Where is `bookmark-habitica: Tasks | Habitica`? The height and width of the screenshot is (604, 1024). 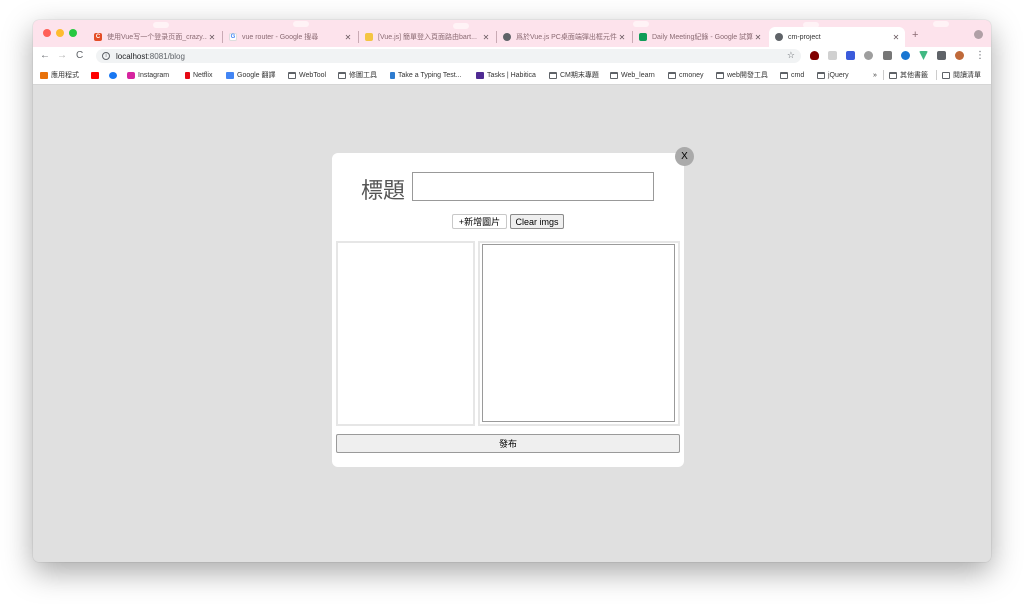 bookmark-habitica: Tasks | Habitica is located at coordinates (506, 75).